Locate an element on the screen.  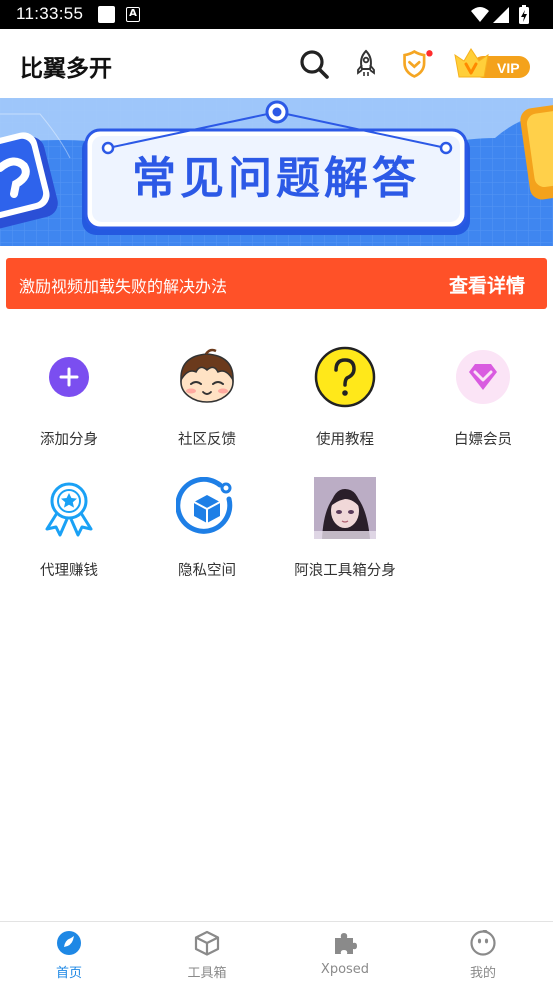
vip-crown-icon: VIP is located at coordinates (493, 65).